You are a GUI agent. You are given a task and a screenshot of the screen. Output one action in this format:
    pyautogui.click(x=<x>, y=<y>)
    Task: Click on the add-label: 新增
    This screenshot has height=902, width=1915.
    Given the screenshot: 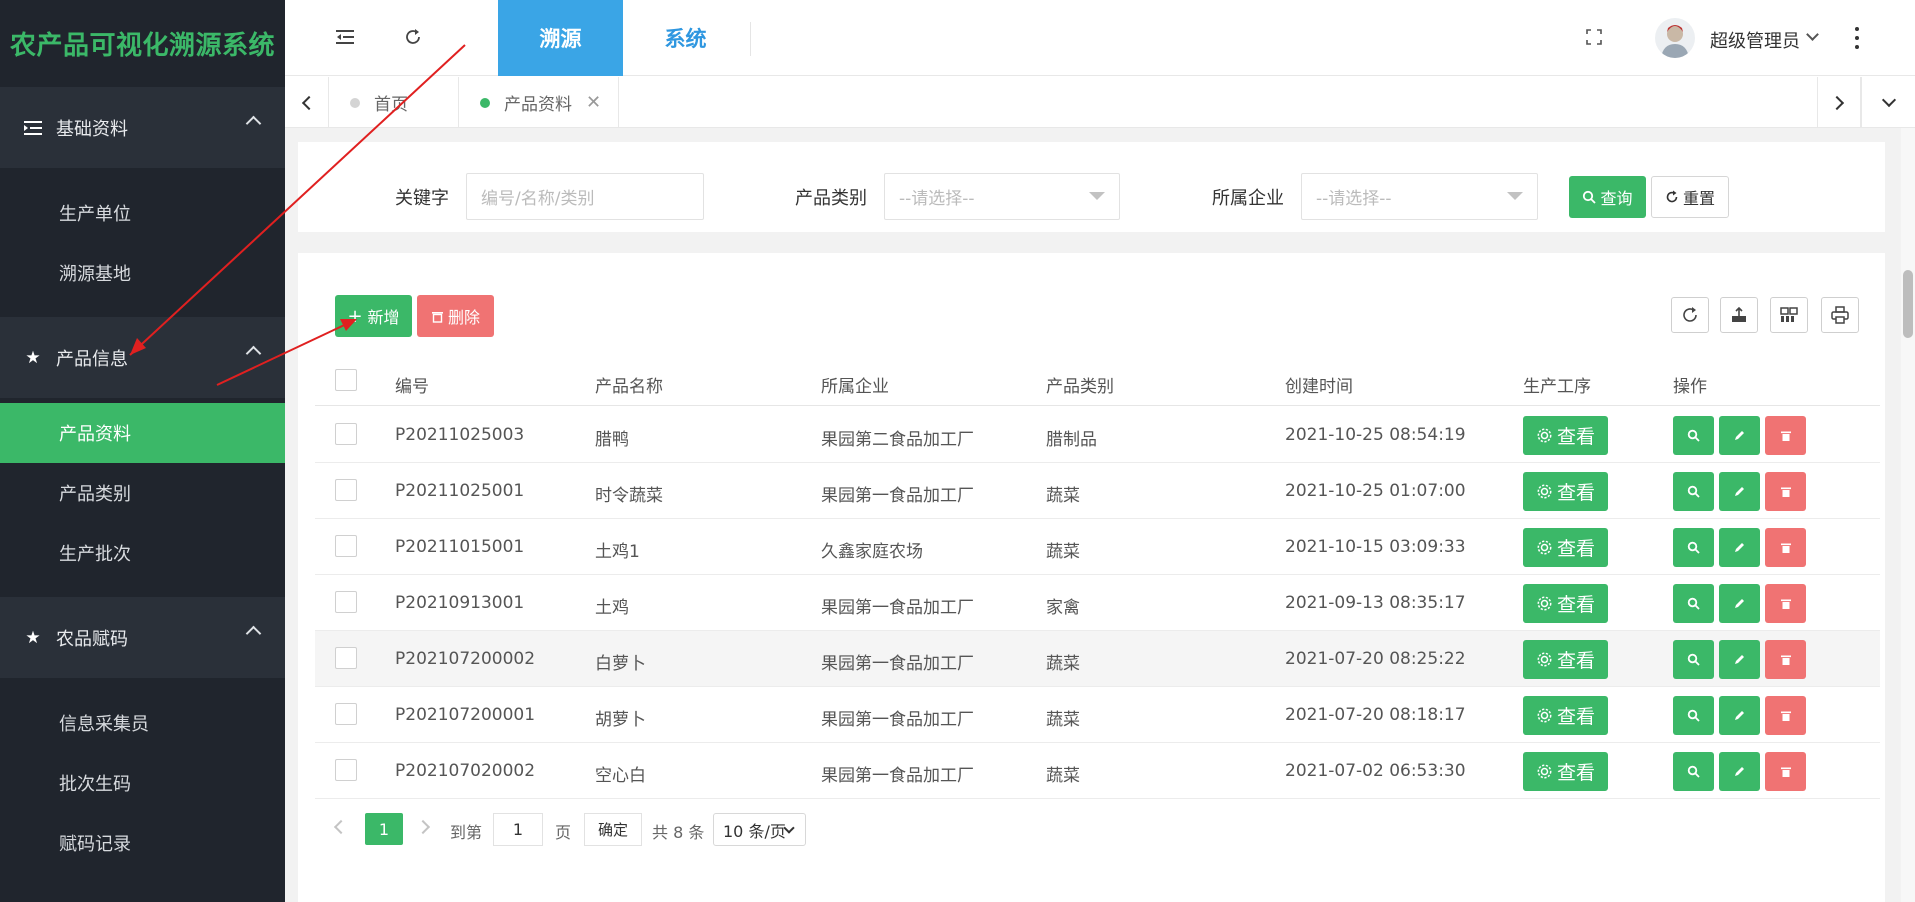 What is the action you would take?
    pyautogui.click(x=383, y=317)
    